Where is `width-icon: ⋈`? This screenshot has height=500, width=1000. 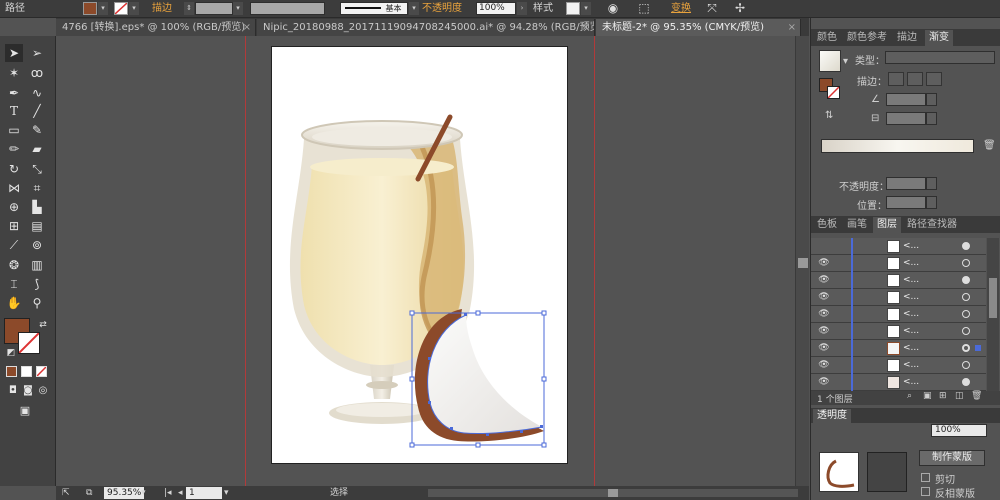 width-icon: ⋈ is located at coordinates (14, 188).